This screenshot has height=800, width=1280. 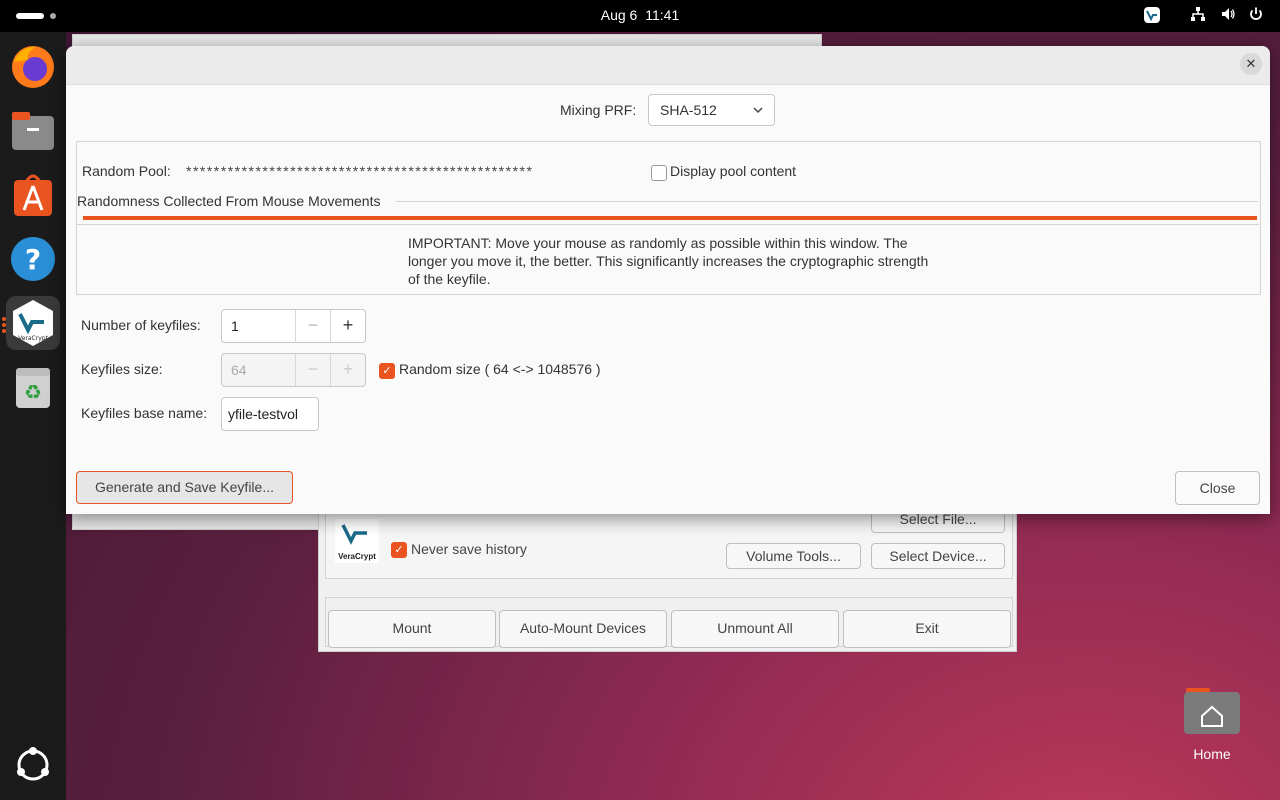 I want to click on veracrypt-icon: VeraCrypt, so click(x=33, y=323).